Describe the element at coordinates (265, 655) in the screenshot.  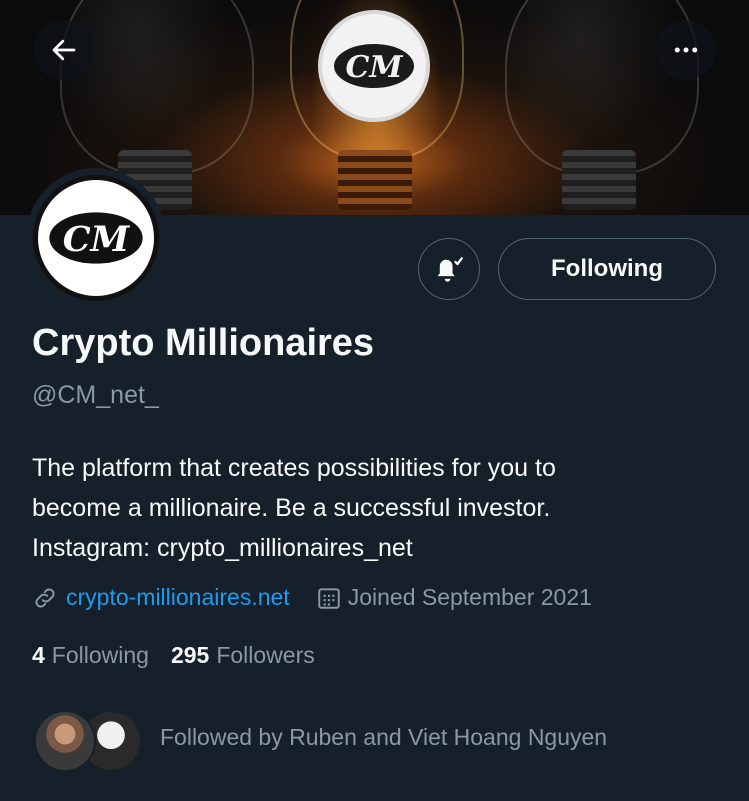
I see `followers-label: Followers` at that location.